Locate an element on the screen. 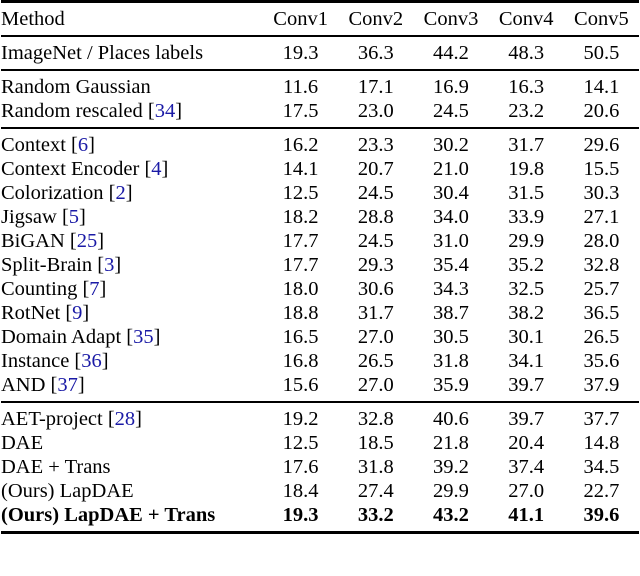 The image size is (640, 576). method-name-cell: DAE + Trans is located at coordinates (132, 467).